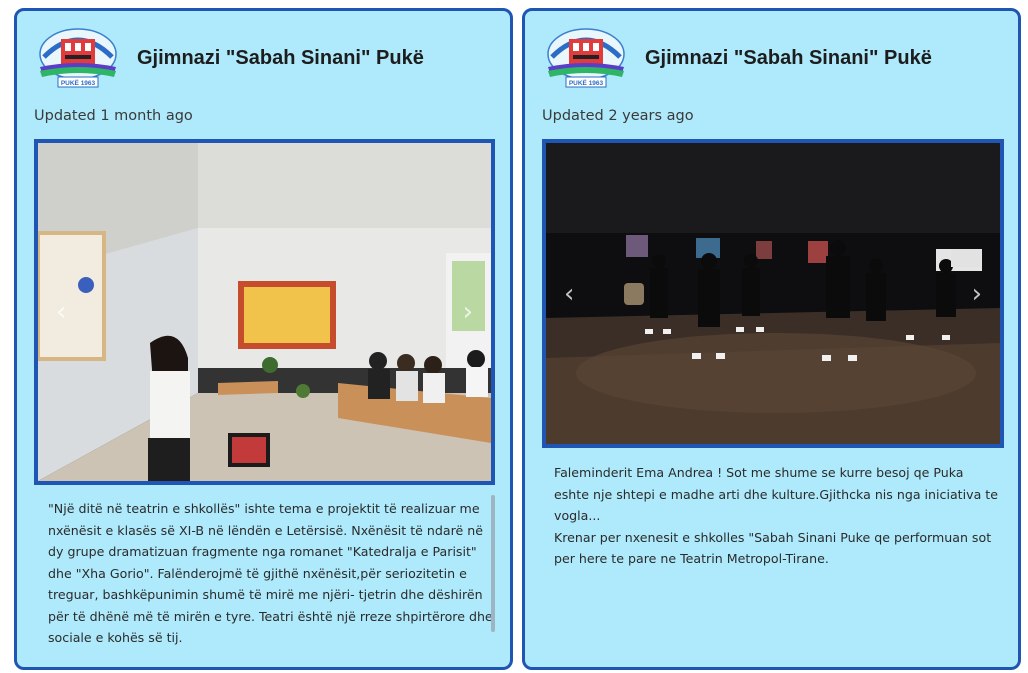 The height and width of the screenshot is (673, 1028). What do you see at coordinates (618, 116) in the screenshot?
I see `updated-timestamp: Updated 2 years ago` at bounding box center [618, 116].